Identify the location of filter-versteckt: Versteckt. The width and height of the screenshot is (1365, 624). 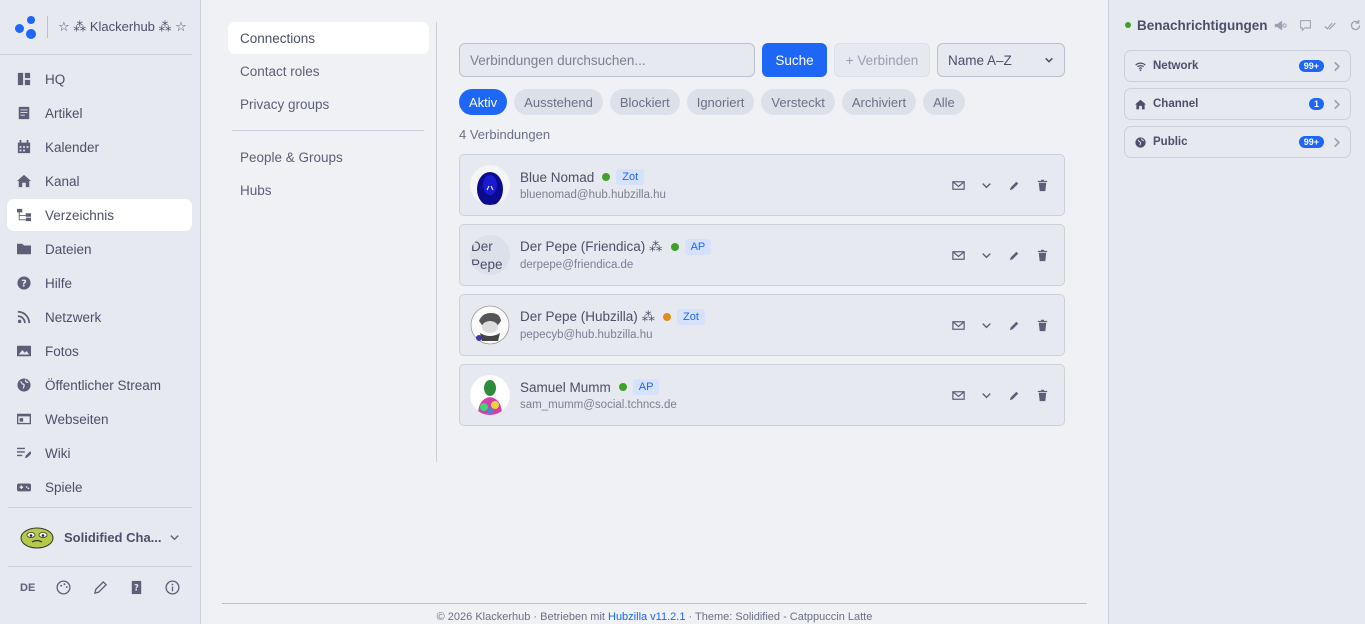
(798, 102).